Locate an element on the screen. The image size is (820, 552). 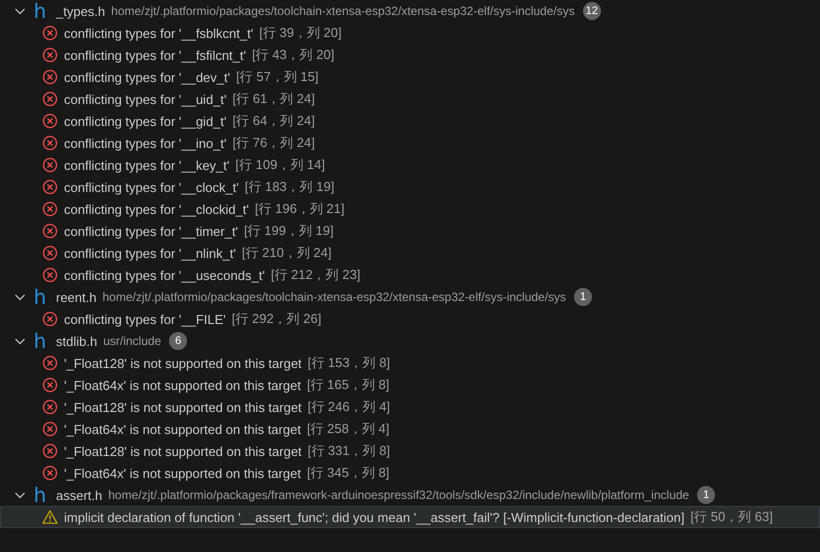
problem-row: implicit declaration of function '__assert_func'; did you mean '__assert_fail'? [-Wimplicit-function-declaration] [行 50，列 63] is located at coordinates (410, 517).